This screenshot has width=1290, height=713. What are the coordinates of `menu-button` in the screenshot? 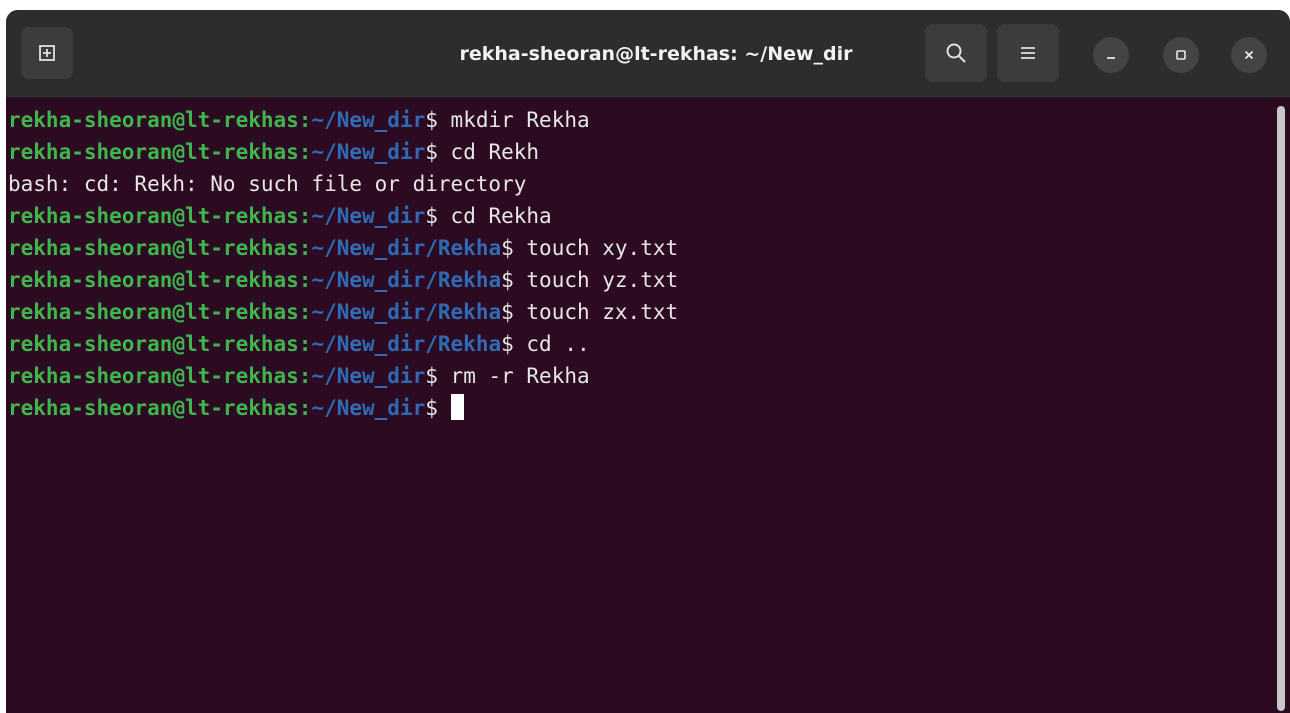 It's located at (1028, 53).